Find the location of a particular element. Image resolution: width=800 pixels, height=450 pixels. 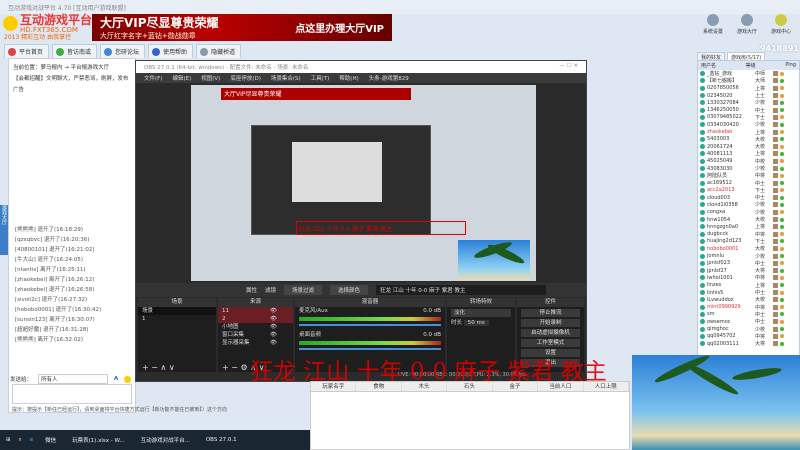

banner-cta: 点这里办理大厅VIP is located at coordinates (339, 27).